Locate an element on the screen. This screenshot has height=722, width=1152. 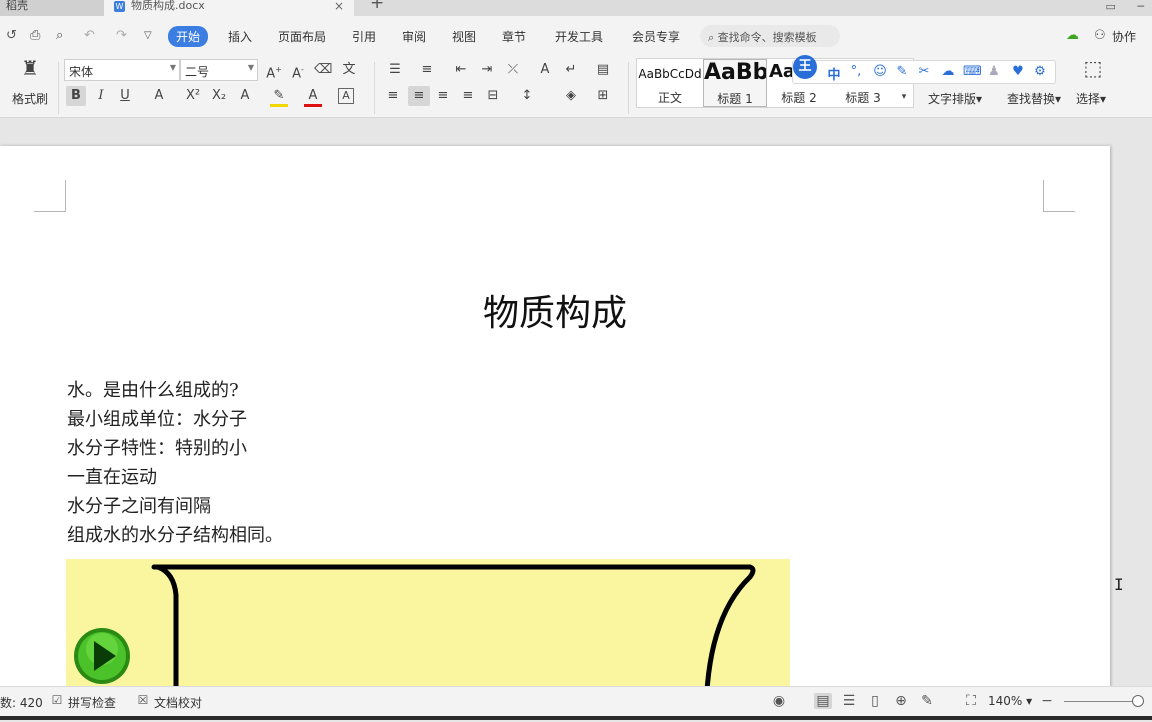
format-painter-label: 格式刷 is located at coordinates (30, 98).